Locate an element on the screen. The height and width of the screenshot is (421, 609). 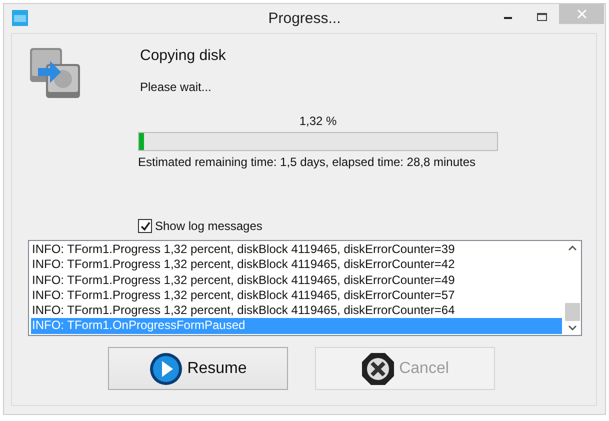
resume-button: Resume is located at coordinates (198, 368).